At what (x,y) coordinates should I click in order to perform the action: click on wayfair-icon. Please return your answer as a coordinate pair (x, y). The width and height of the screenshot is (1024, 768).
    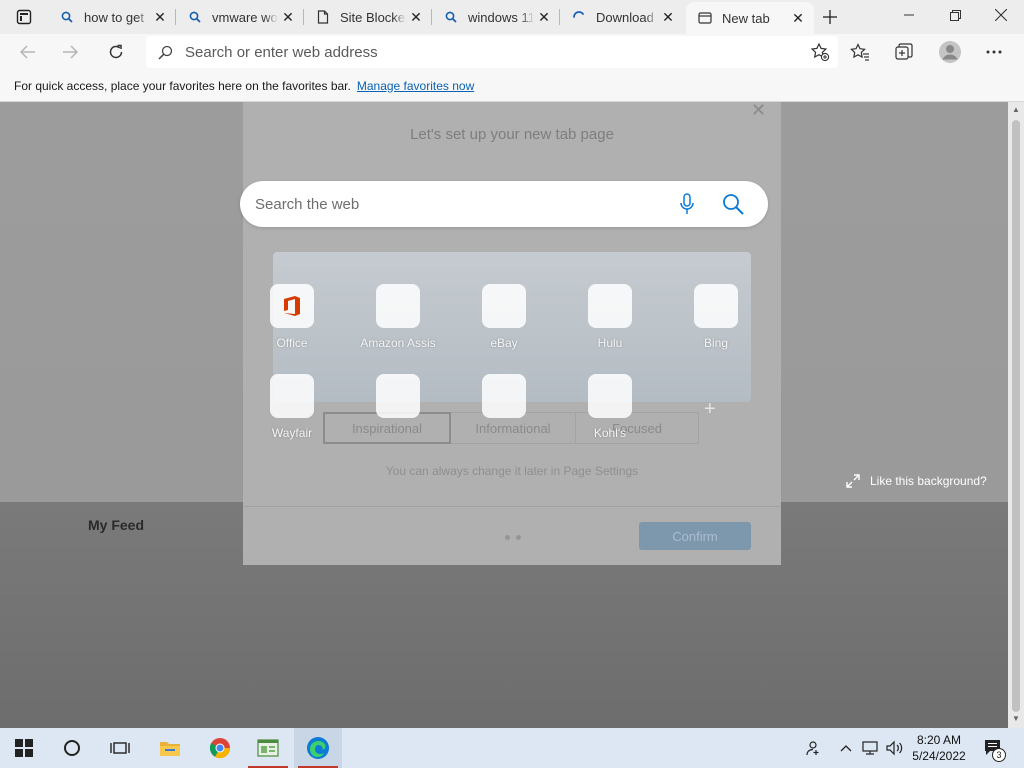
    Looking at the image, I should click on (292, 396).